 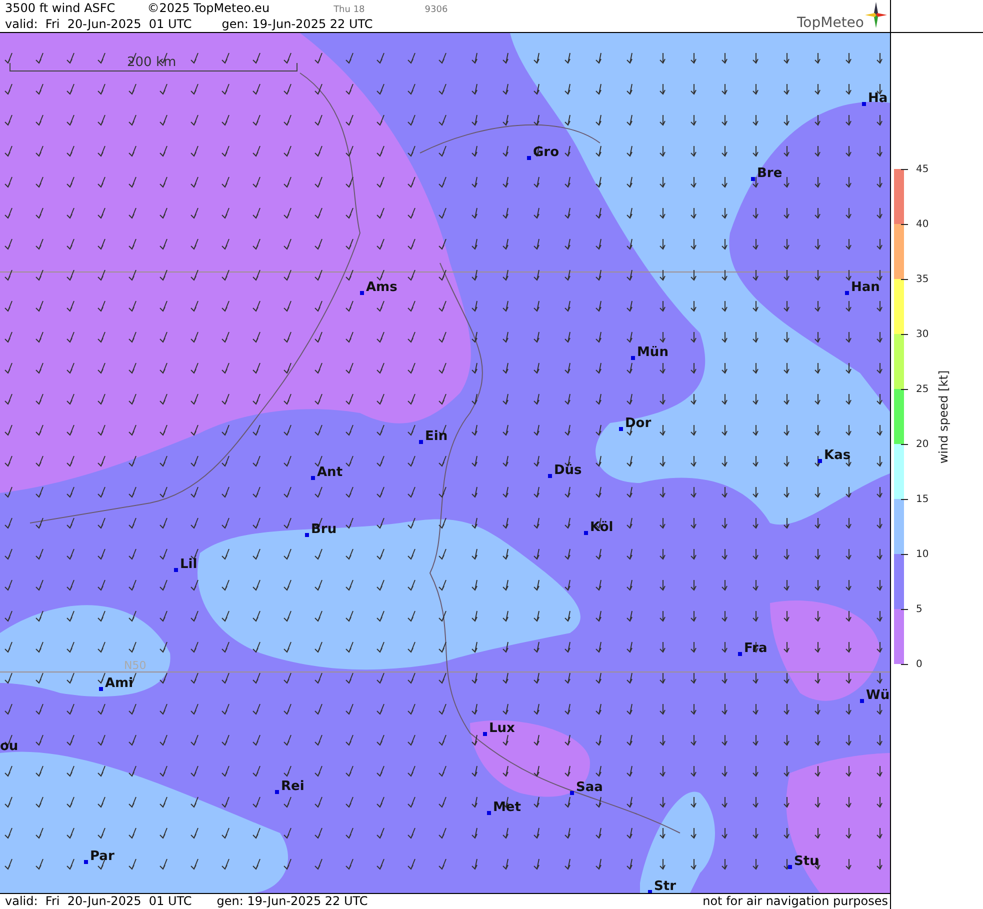 What do you see at coordinates (943, 417) in the screenshot?
I see `legend-title: wind speed [kt]` at bounding box center [943, 417].